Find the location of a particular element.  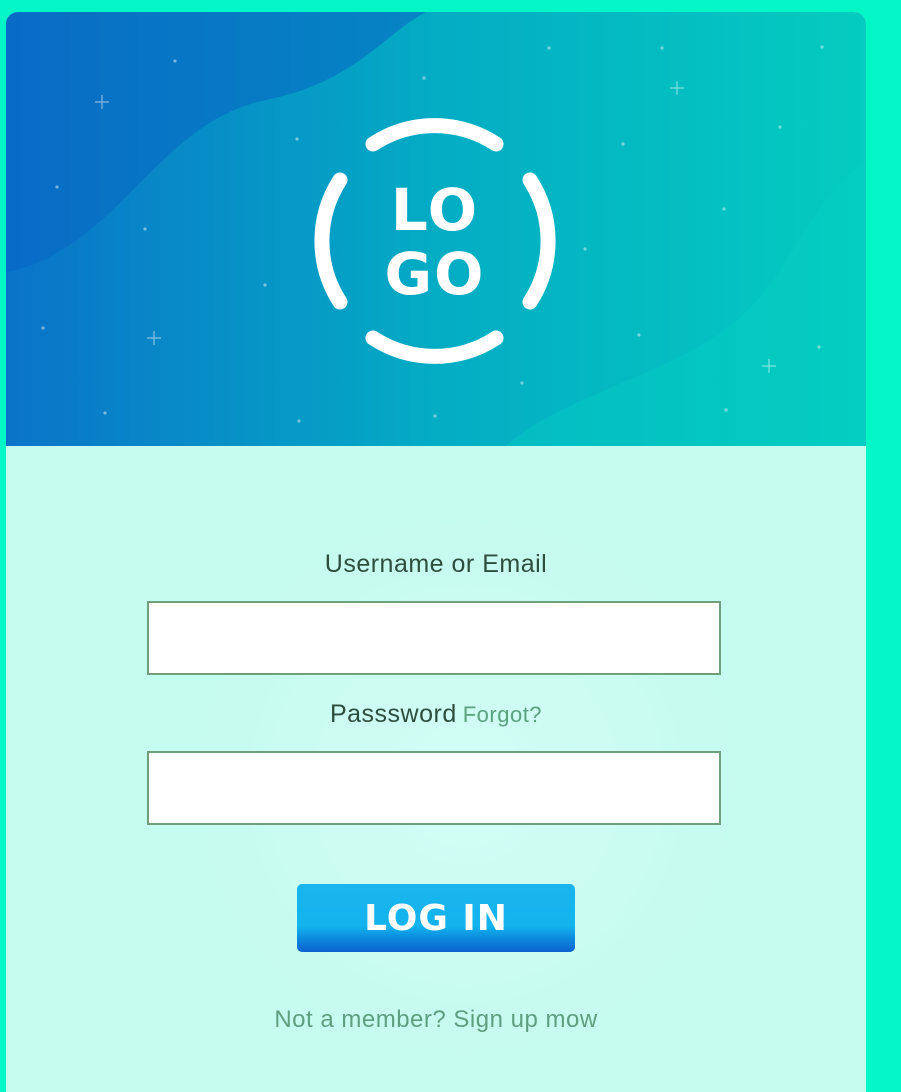

username-label: Username or Email is located at coordinates (436, 564).